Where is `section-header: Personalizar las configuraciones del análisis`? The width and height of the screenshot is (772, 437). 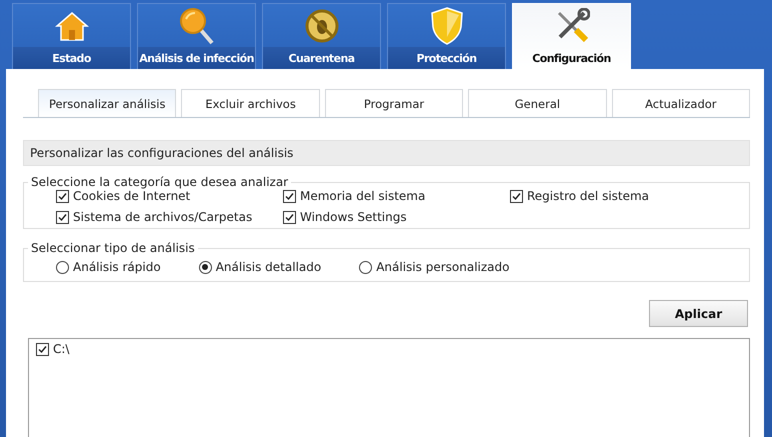
section-header: Personalizar las configuraciones del análisis is located at coordinates (386, 153).